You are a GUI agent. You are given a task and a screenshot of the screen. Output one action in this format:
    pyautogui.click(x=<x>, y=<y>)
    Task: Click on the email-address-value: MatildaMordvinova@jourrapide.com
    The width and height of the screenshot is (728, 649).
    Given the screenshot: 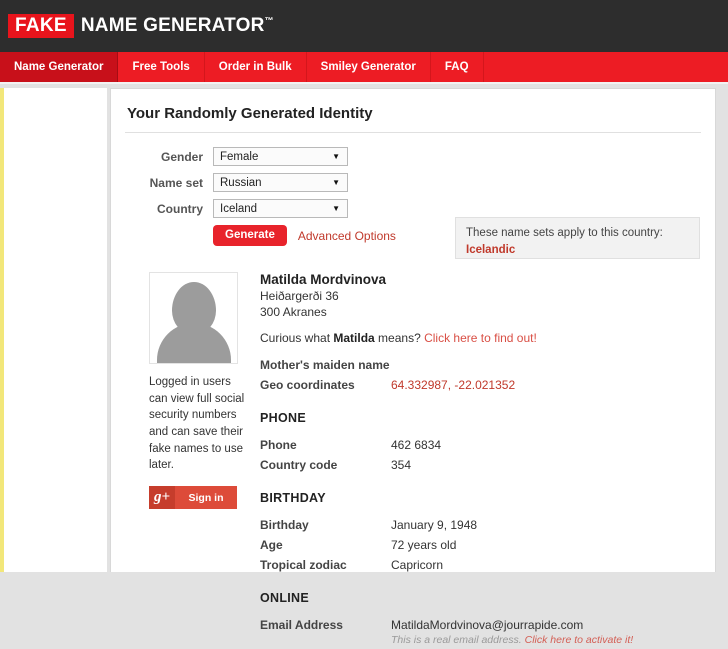 What is the action you would take?
    pyautogui.click(x=487, y=625)
    